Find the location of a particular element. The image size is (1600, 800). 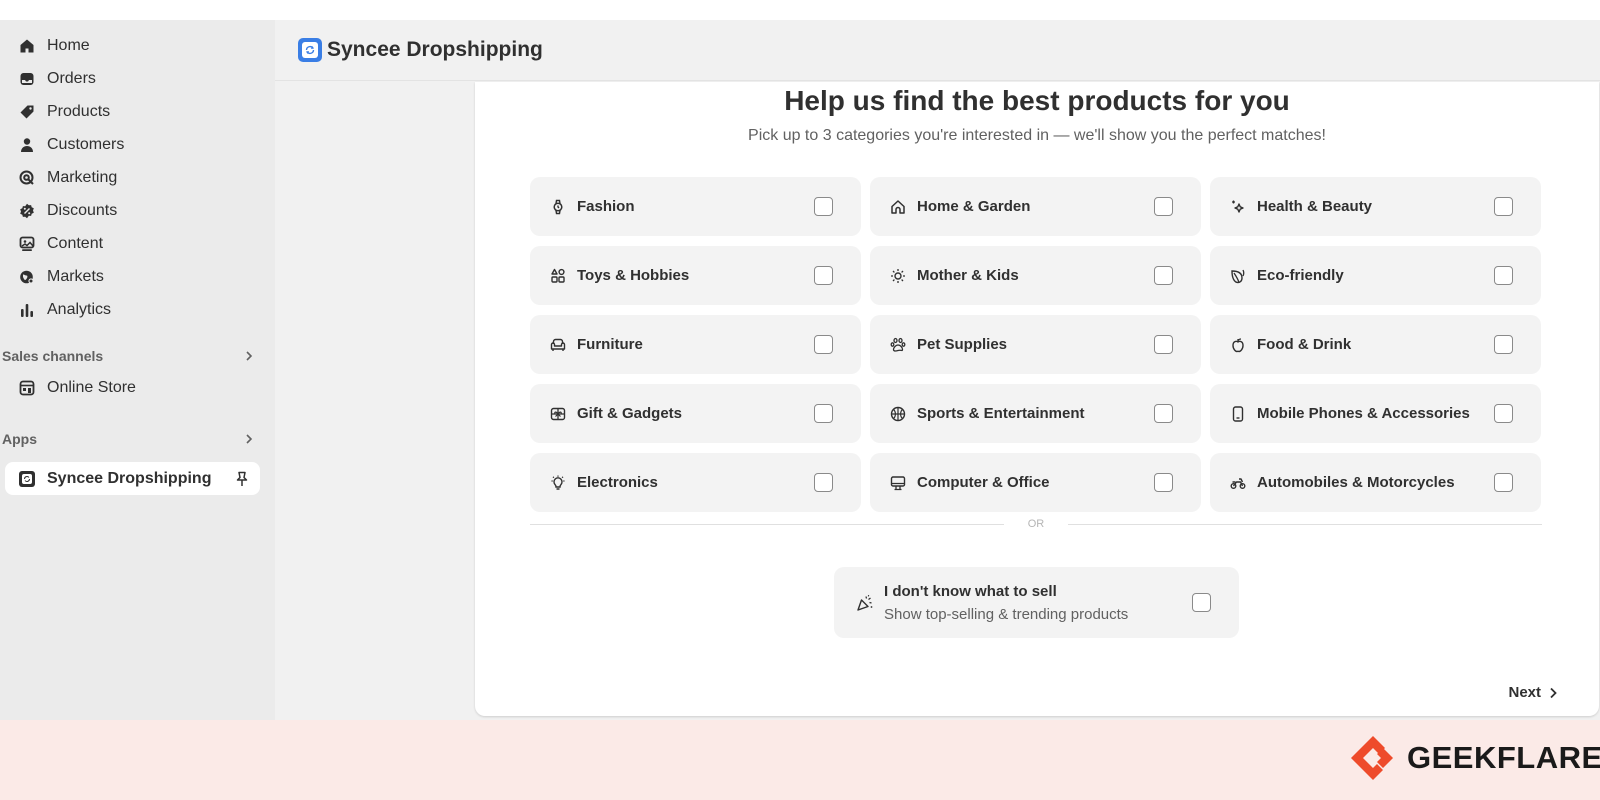

category-label: Fashion is located at coordinates (606, 206).